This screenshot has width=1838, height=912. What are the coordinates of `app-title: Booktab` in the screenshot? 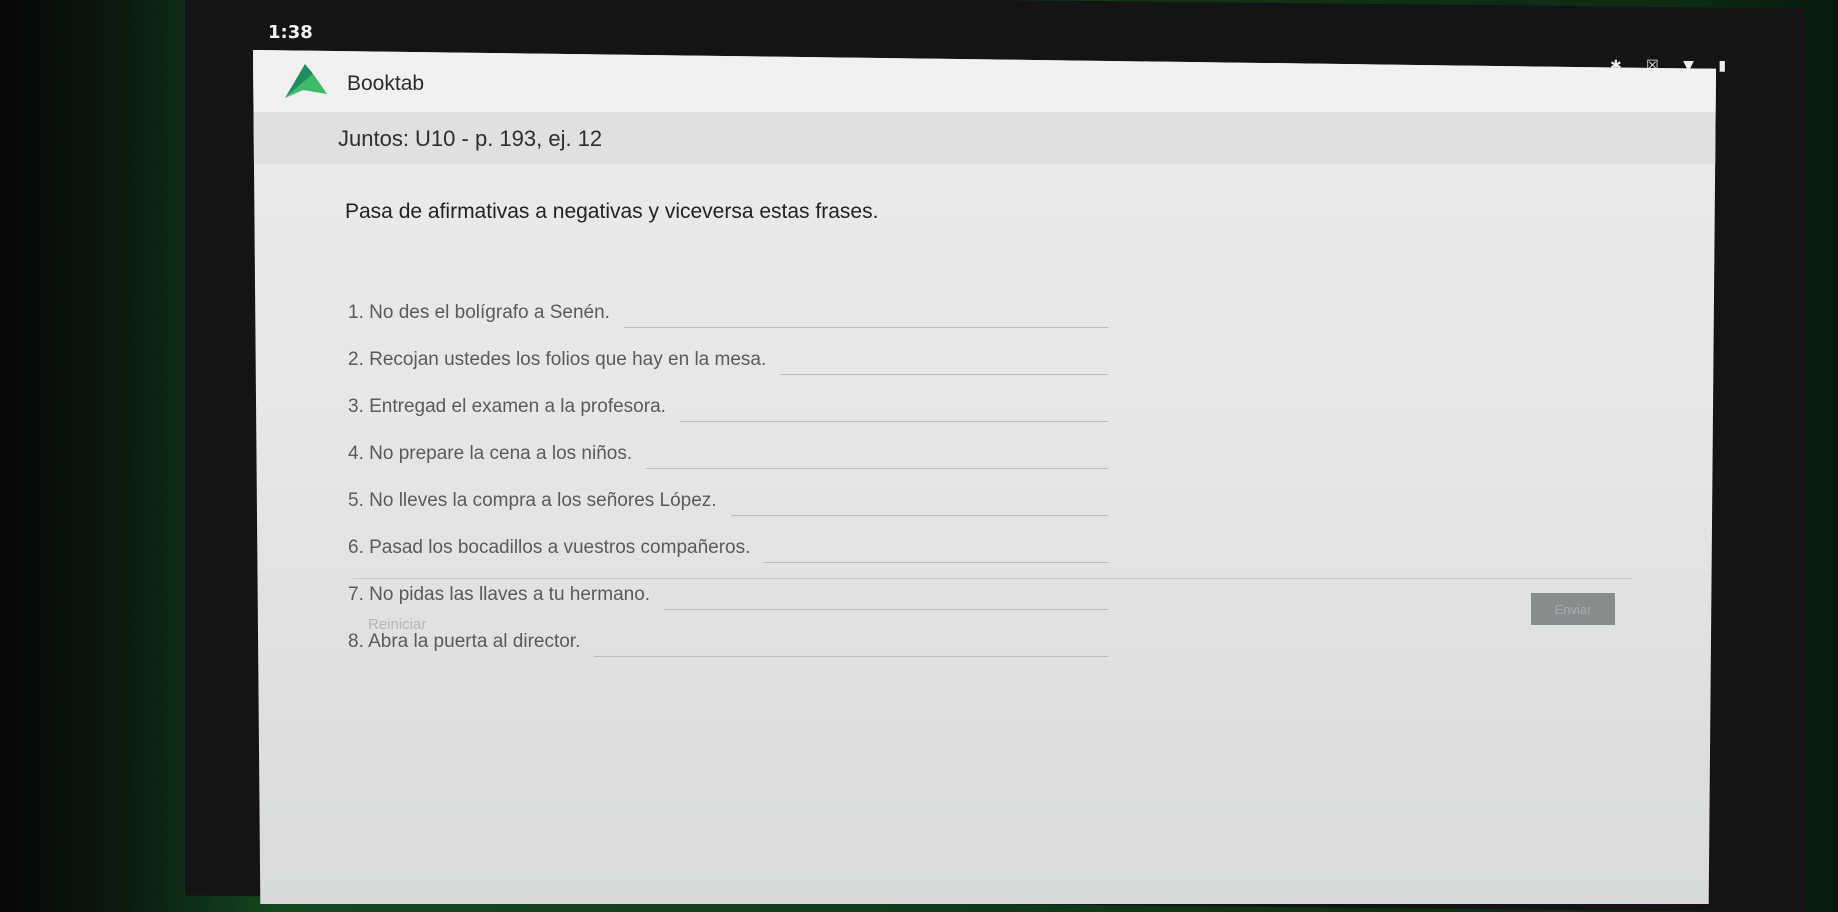 It's located at (386, 83).